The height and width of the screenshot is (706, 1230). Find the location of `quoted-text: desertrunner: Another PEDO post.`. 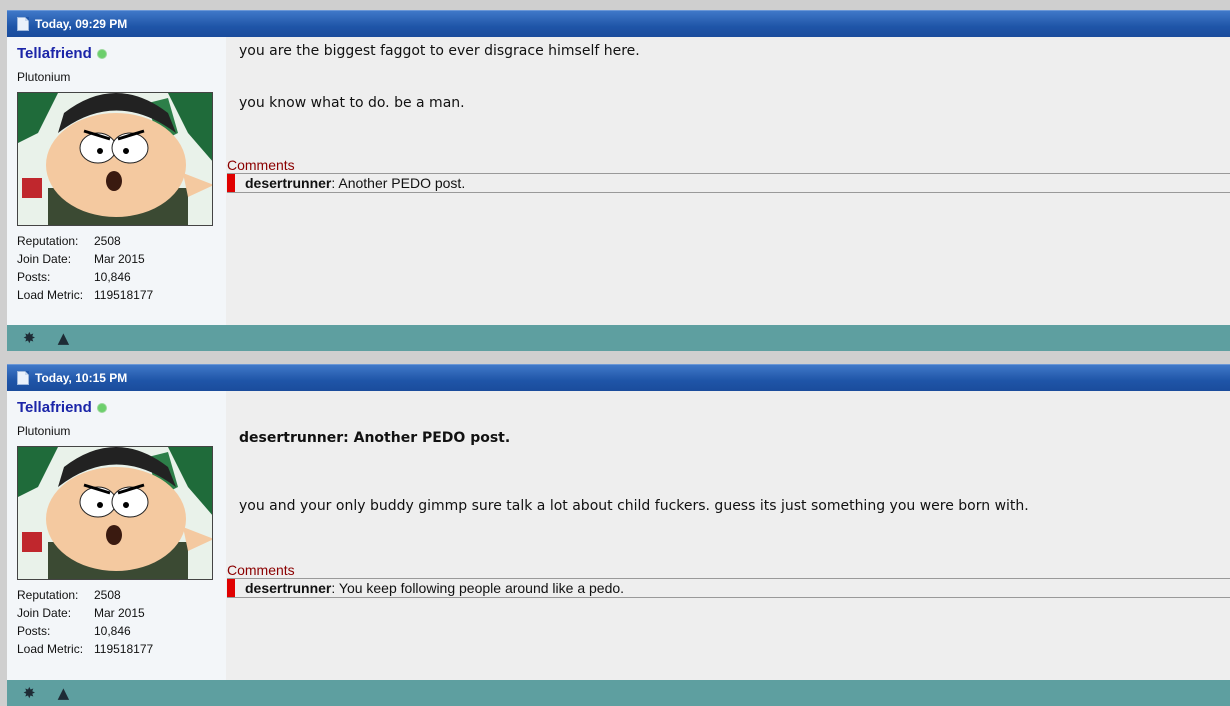

quoted-text: desertrunner: Another PEDO post. is located at coordinates (375, 438).